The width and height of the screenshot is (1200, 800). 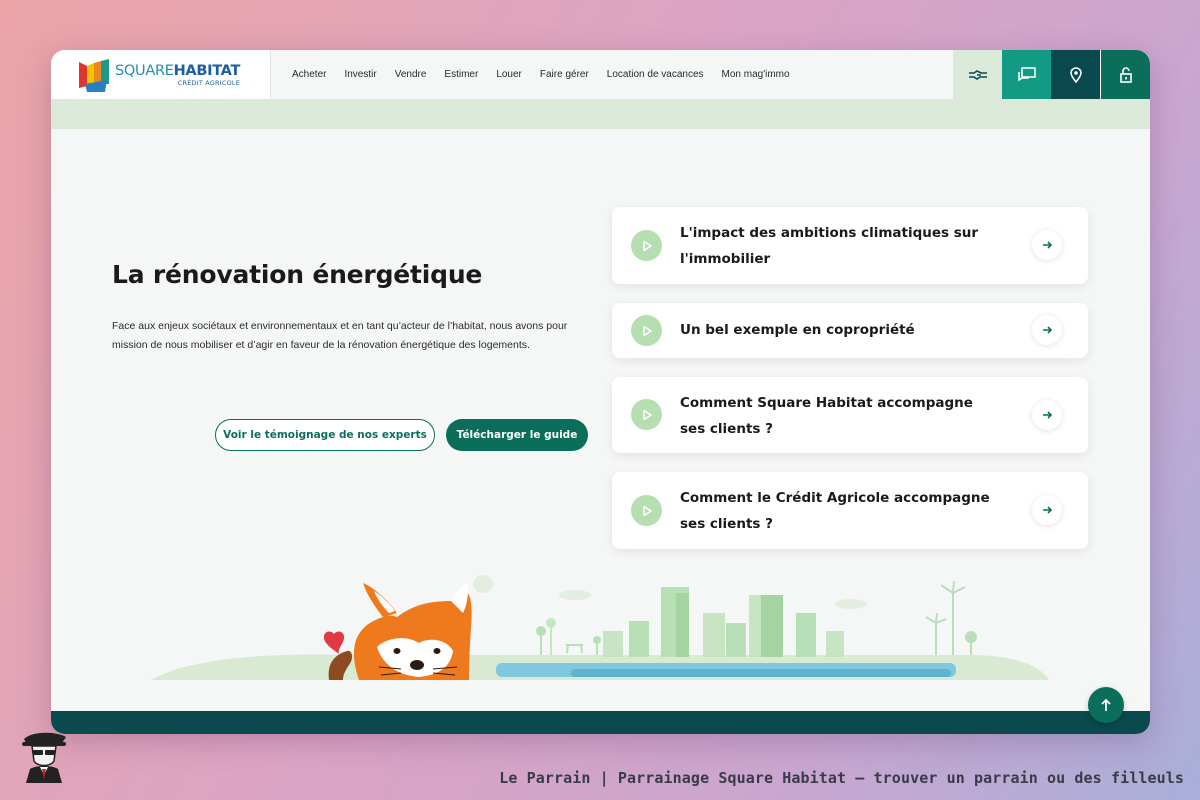 I want to click on logo-subtitle: CRÉDIT AGRICOLE, so click(x=209, y=83).